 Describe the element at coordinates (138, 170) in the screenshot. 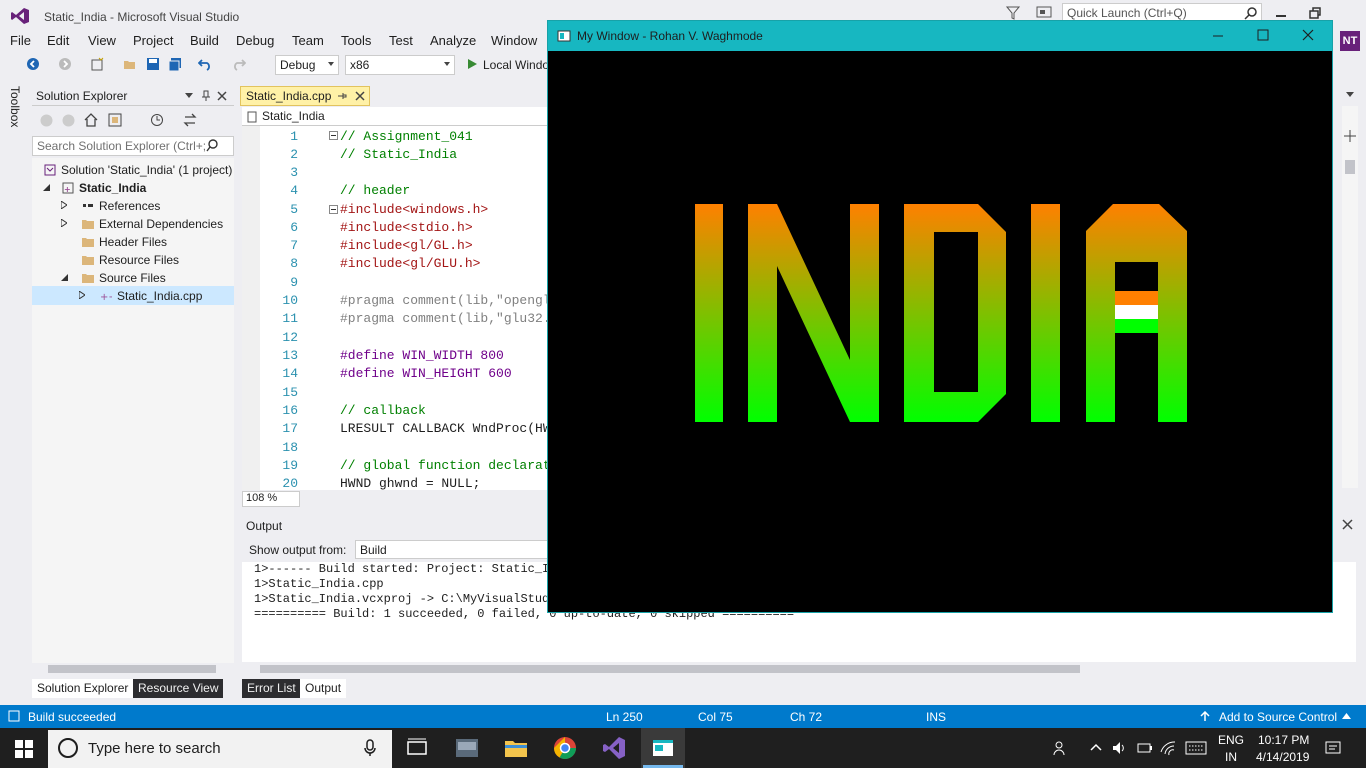

I see `tree-item-solution: Solution 'Static_India' (1 project)` at that location.